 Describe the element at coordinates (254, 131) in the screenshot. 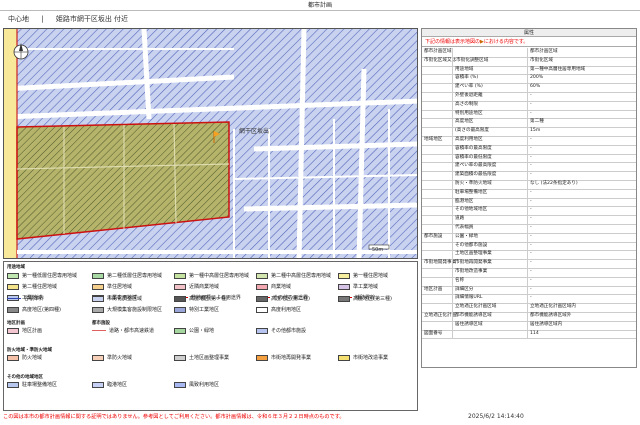

I see `map-place-label: 網干区坂出` at that location.